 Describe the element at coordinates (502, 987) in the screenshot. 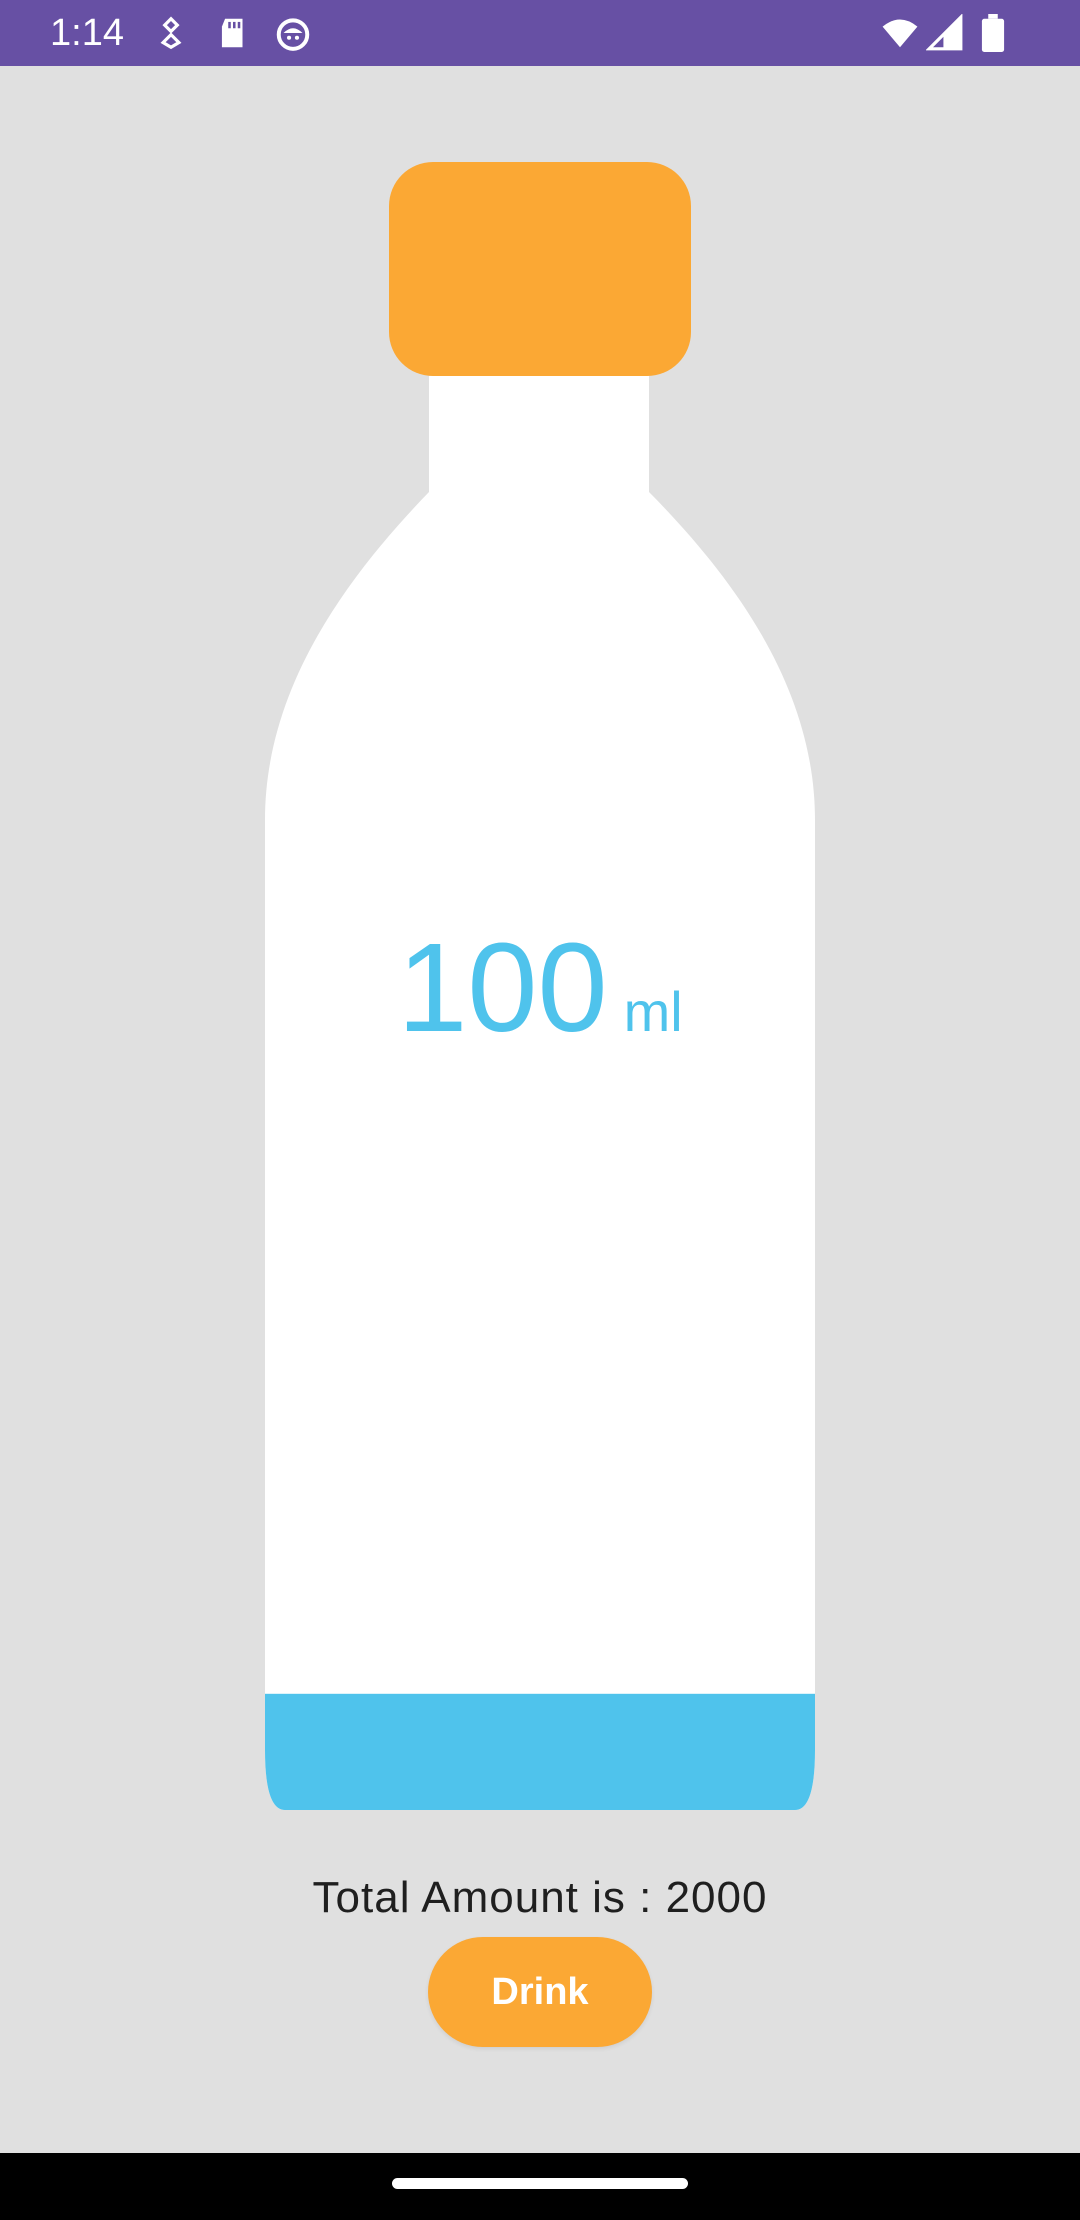

I see `amount-value: 100` at that location.